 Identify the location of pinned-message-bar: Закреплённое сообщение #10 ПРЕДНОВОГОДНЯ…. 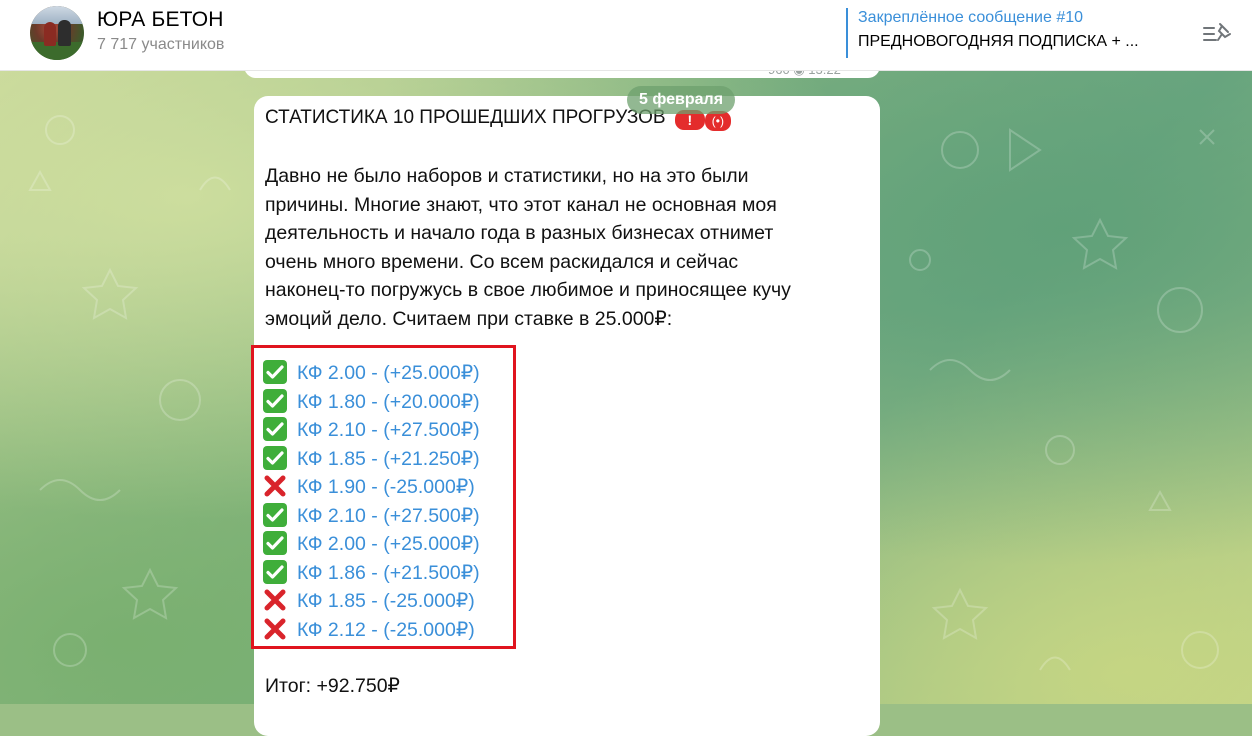
(1016, 33).